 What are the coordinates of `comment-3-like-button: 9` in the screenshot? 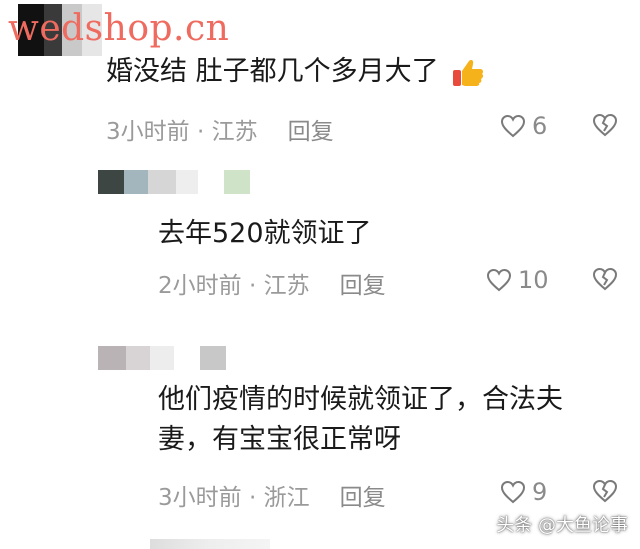 It's located at (523, 492).